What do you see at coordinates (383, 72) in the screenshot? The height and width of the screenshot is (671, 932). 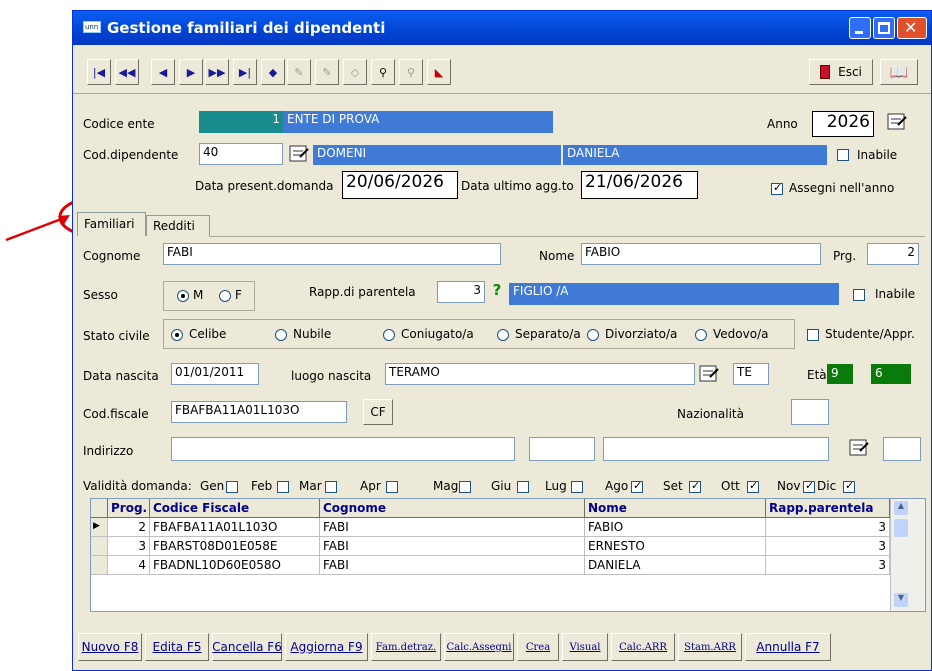 I see `search-icon: ⚲` at bounding box center [383, 72].